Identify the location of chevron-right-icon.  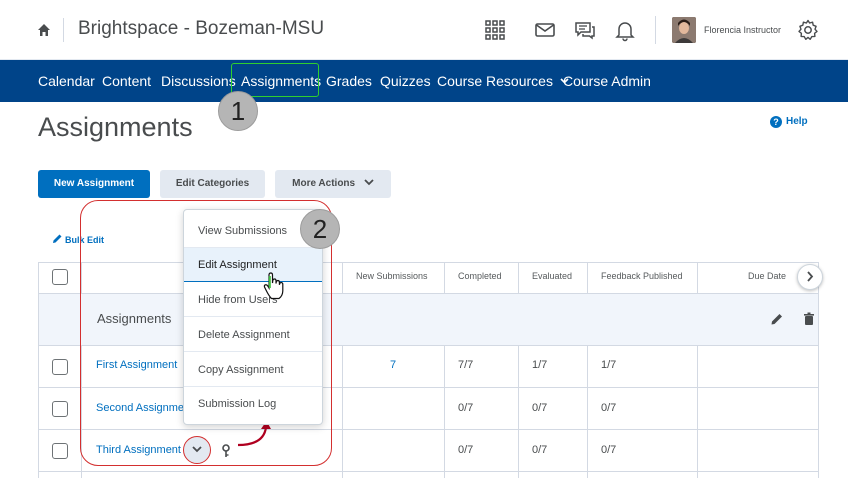
(810, 276).